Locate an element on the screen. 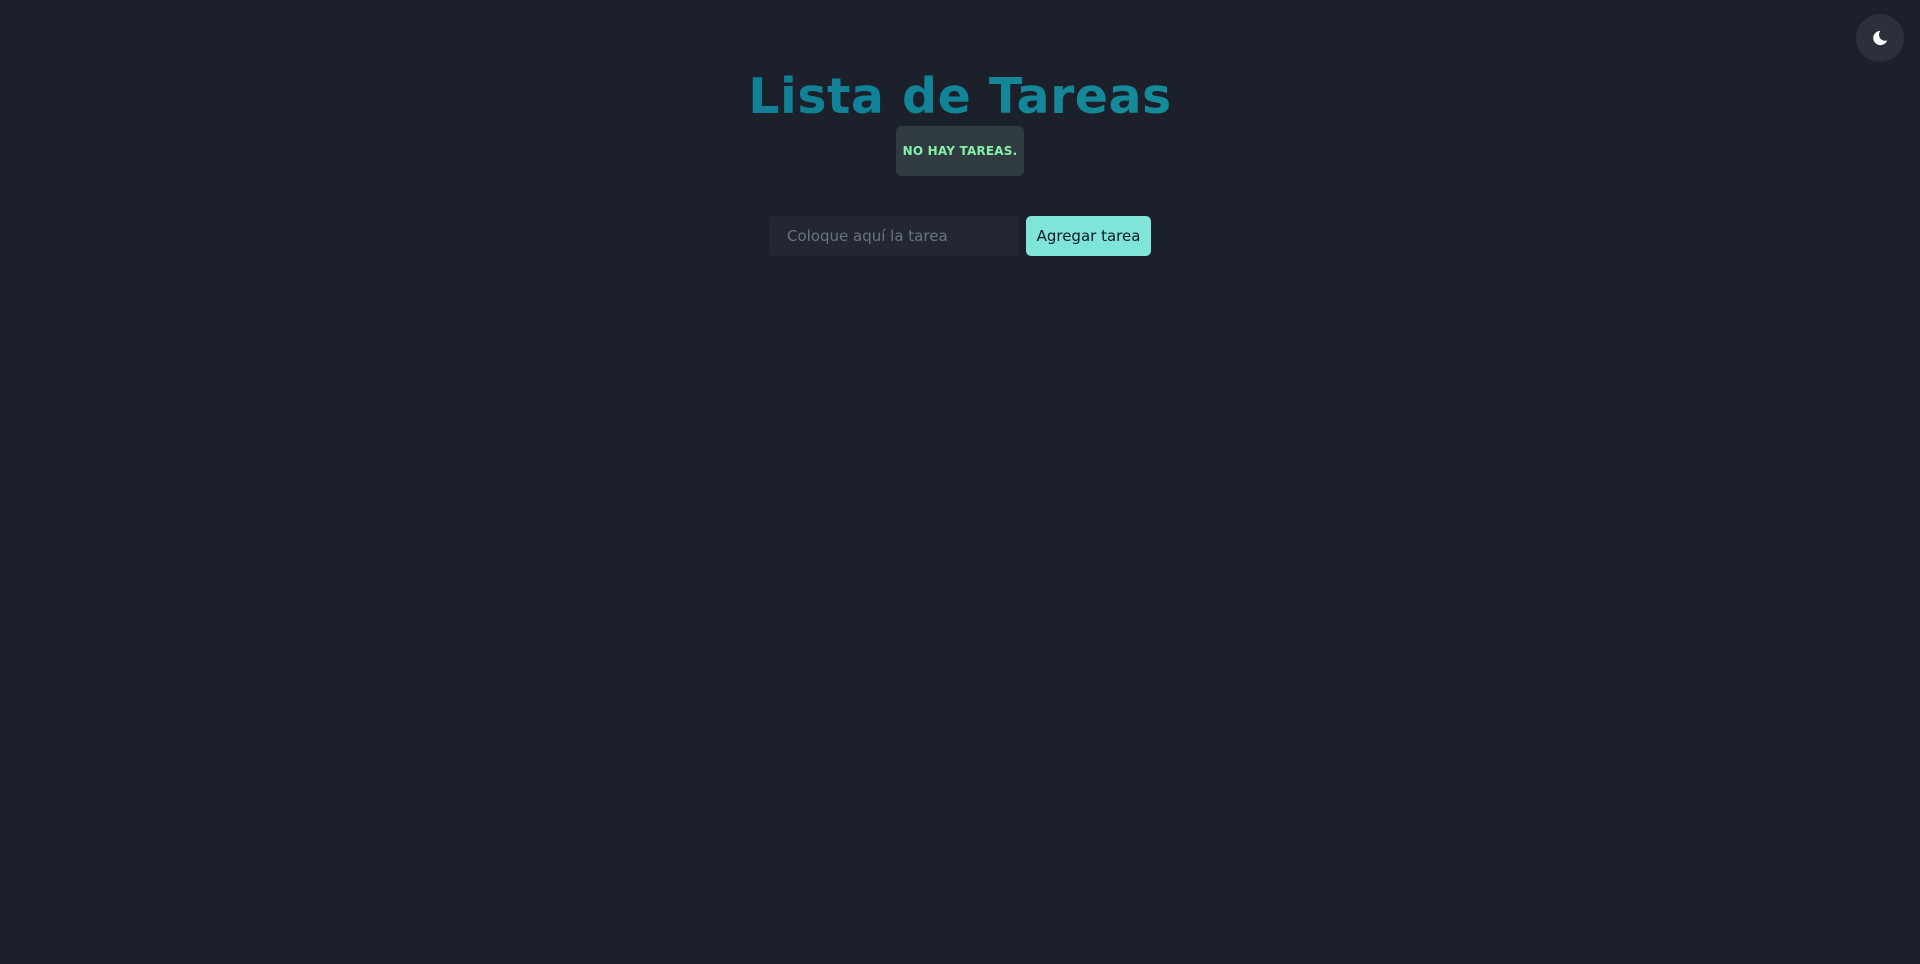 This screenshot has height=964, width=1920. page-title: Lista de Tareas is located at coordinates (960, 97).